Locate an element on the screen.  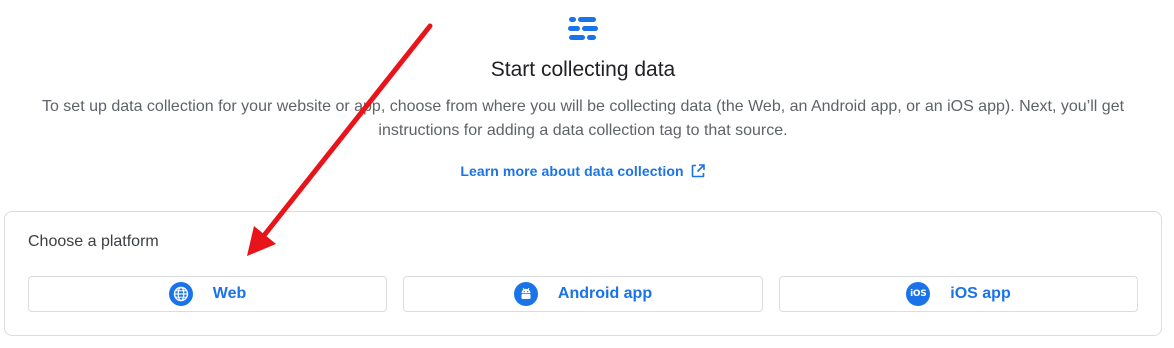
android-button-label: Android app is located at coordinates (605, 293).